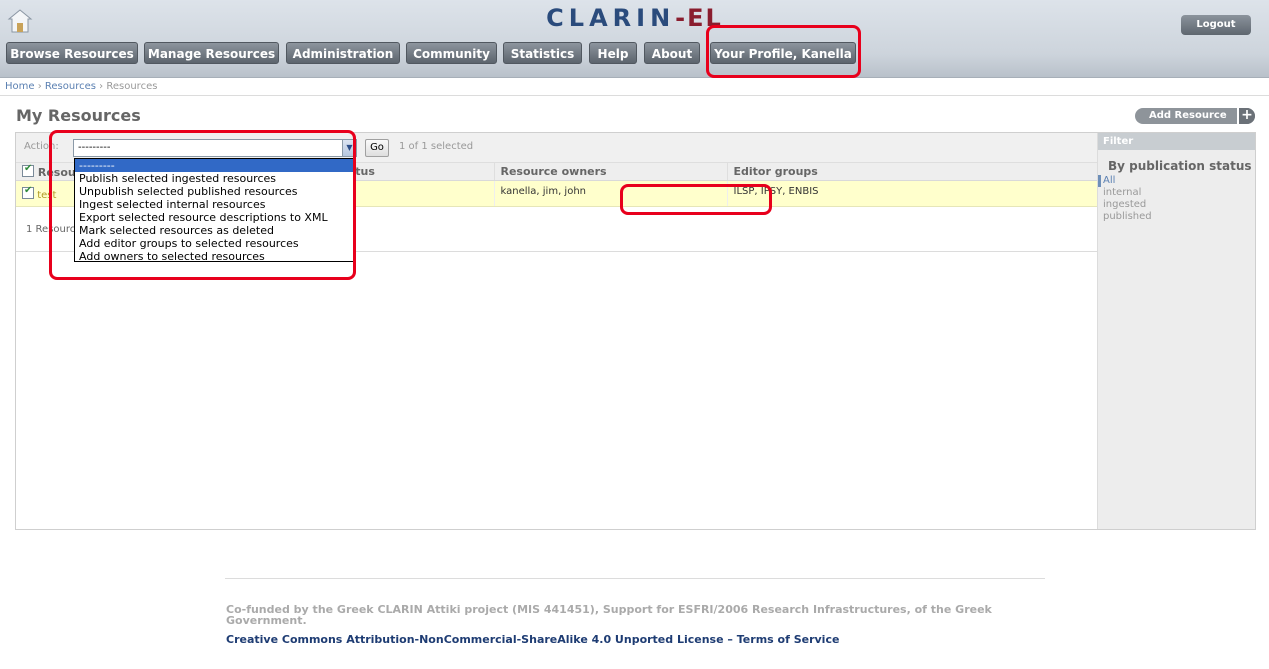 The image size is (1269, 669). I want to click on filter-item-published: published, so click(1176, 217).